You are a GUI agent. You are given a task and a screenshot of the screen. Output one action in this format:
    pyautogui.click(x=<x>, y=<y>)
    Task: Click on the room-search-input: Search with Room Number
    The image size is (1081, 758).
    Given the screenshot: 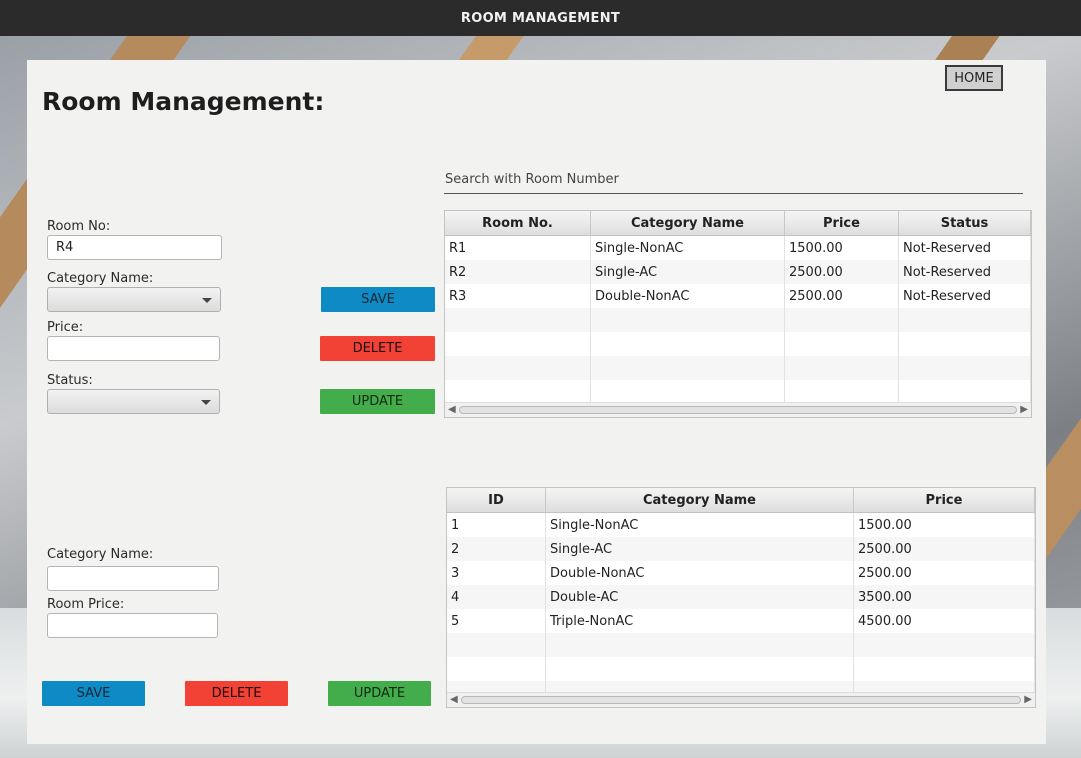 What is the action you would take?
    pyautogui.click(x=733, y=181)
    